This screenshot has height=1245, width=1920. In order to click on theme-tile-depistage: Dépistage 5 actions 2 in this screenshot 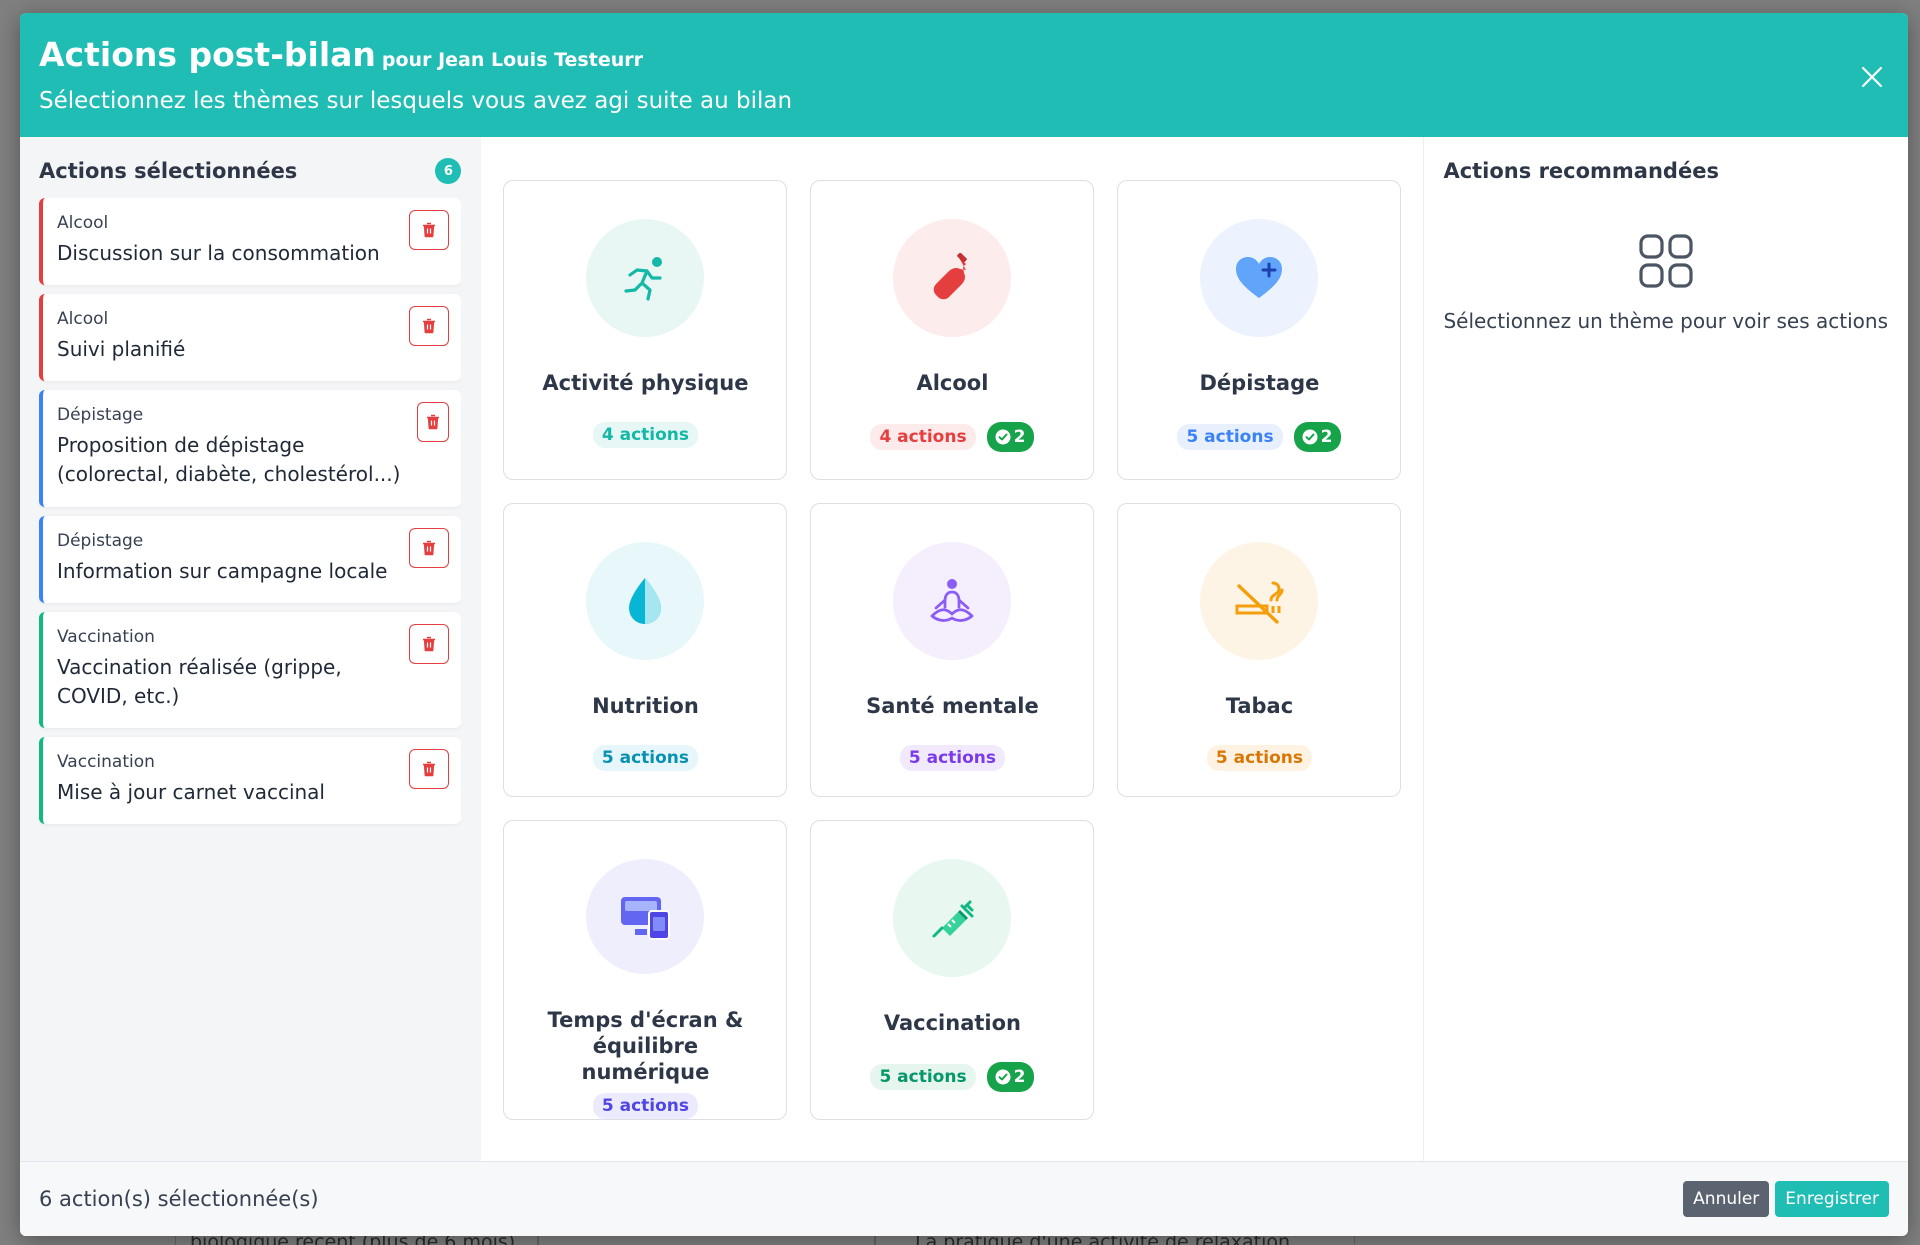, I will do `click(1259, 330)`.